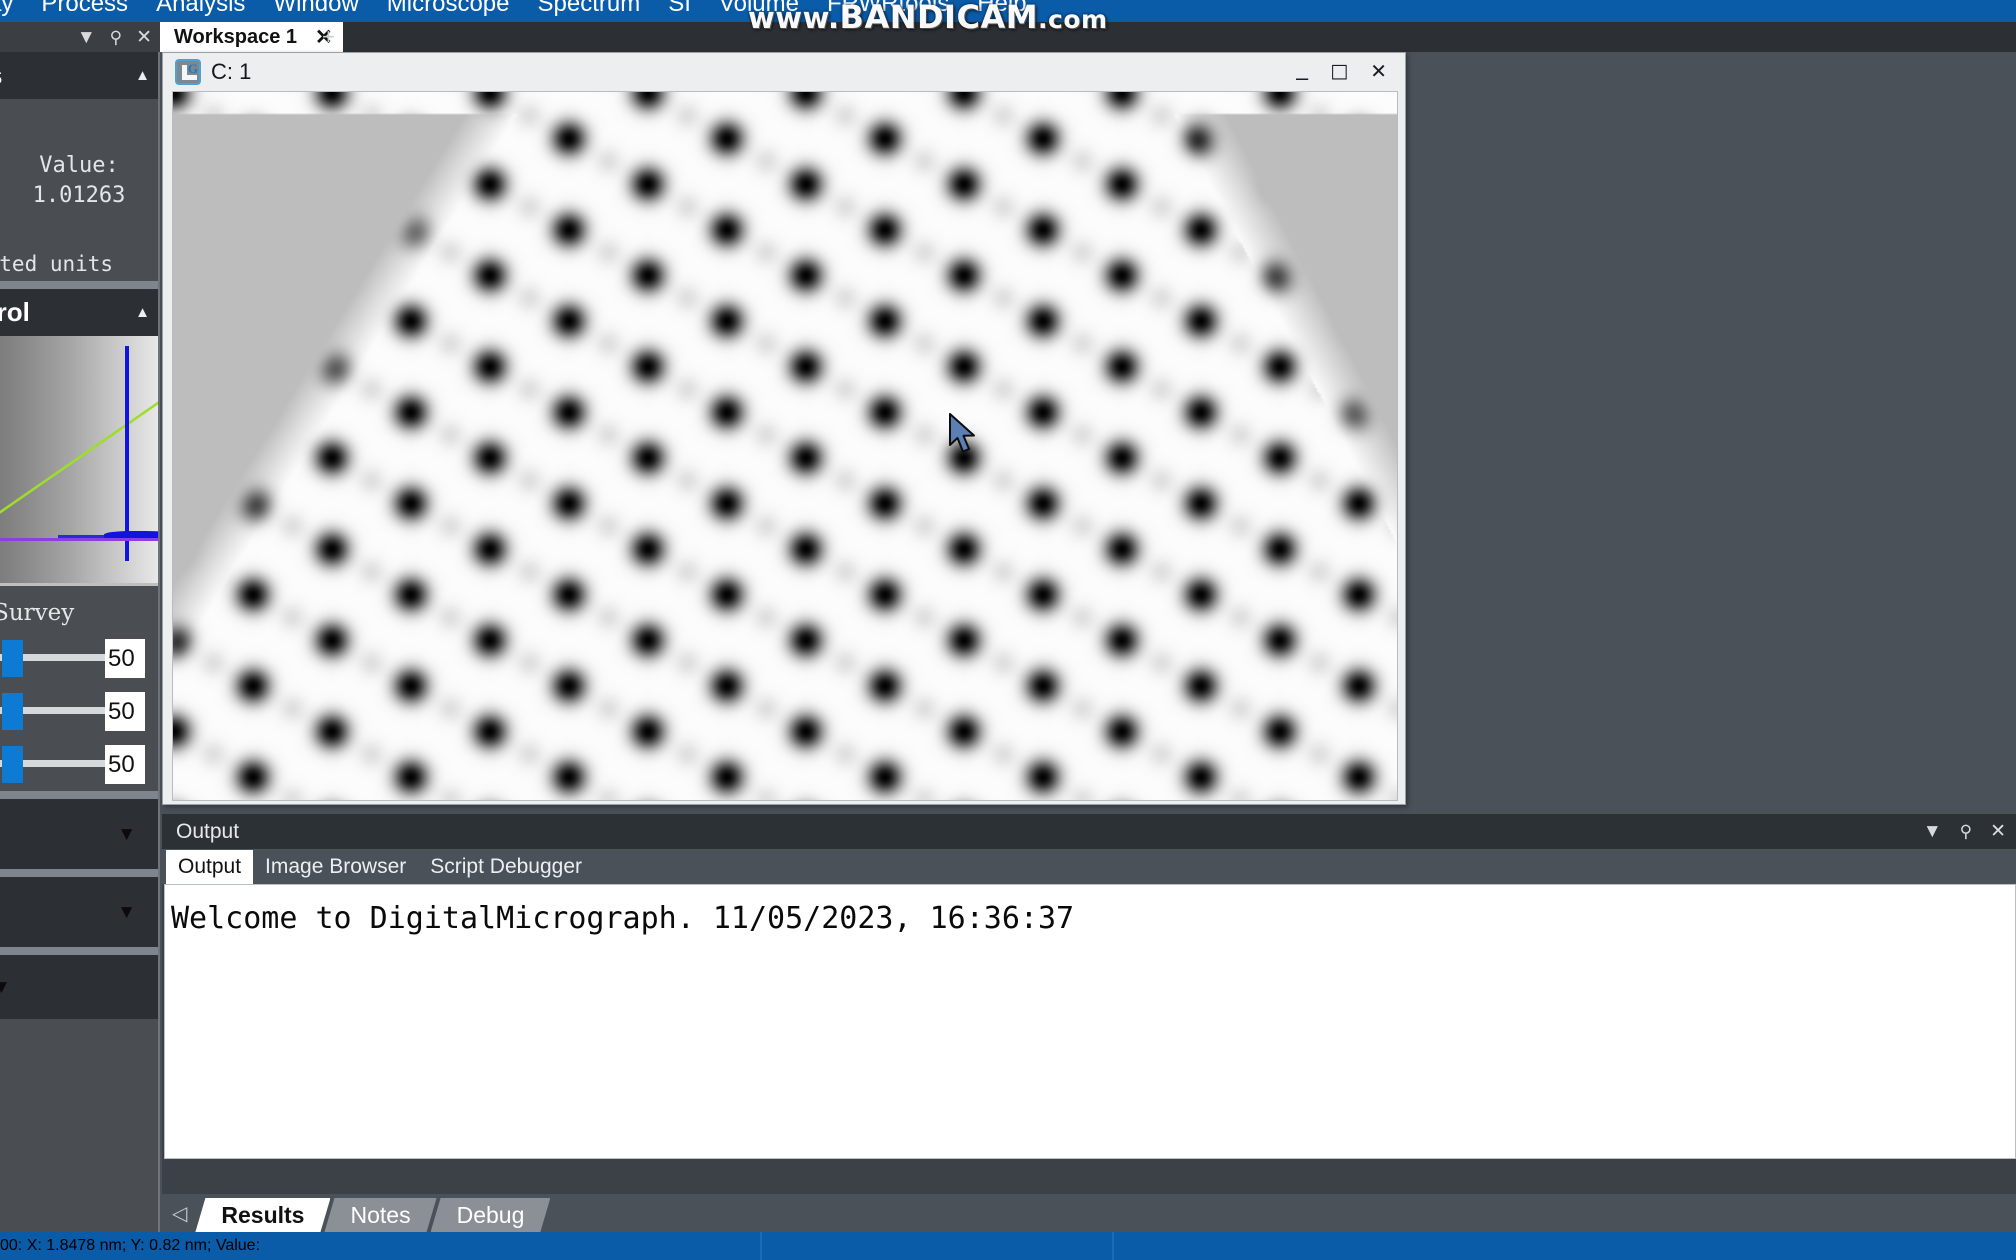  Describe the element at coordinates (1339, 71) in the screenshot. I see `maximize-icon: □` at that location.